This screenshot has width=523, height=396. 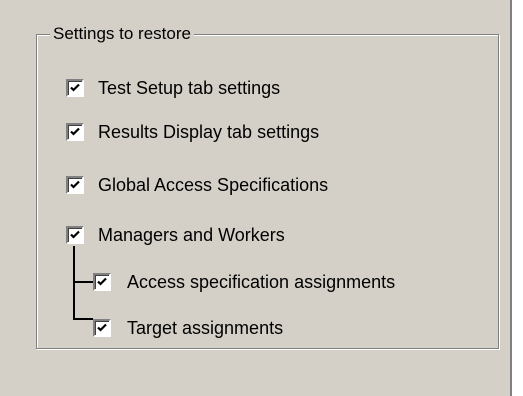 I want to click on tree-connector-vertical, so click(x=74, y=283).